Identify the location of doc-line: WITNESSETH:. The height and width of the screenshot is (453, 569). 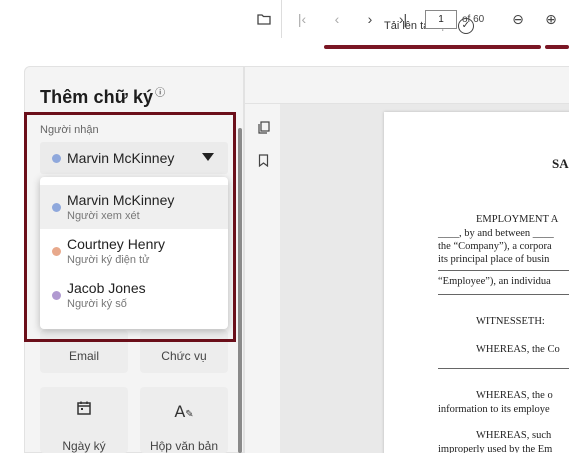
(510, 321).